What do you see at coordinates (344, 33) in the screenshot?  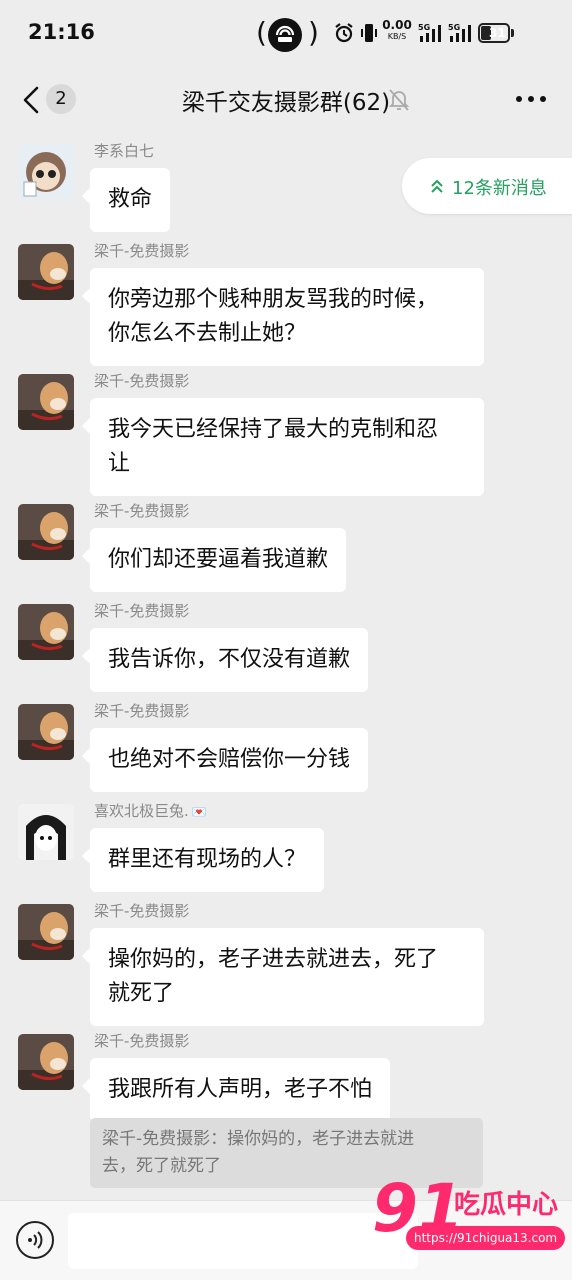 I see `alarm-icon` at bounding box center [344, 33].